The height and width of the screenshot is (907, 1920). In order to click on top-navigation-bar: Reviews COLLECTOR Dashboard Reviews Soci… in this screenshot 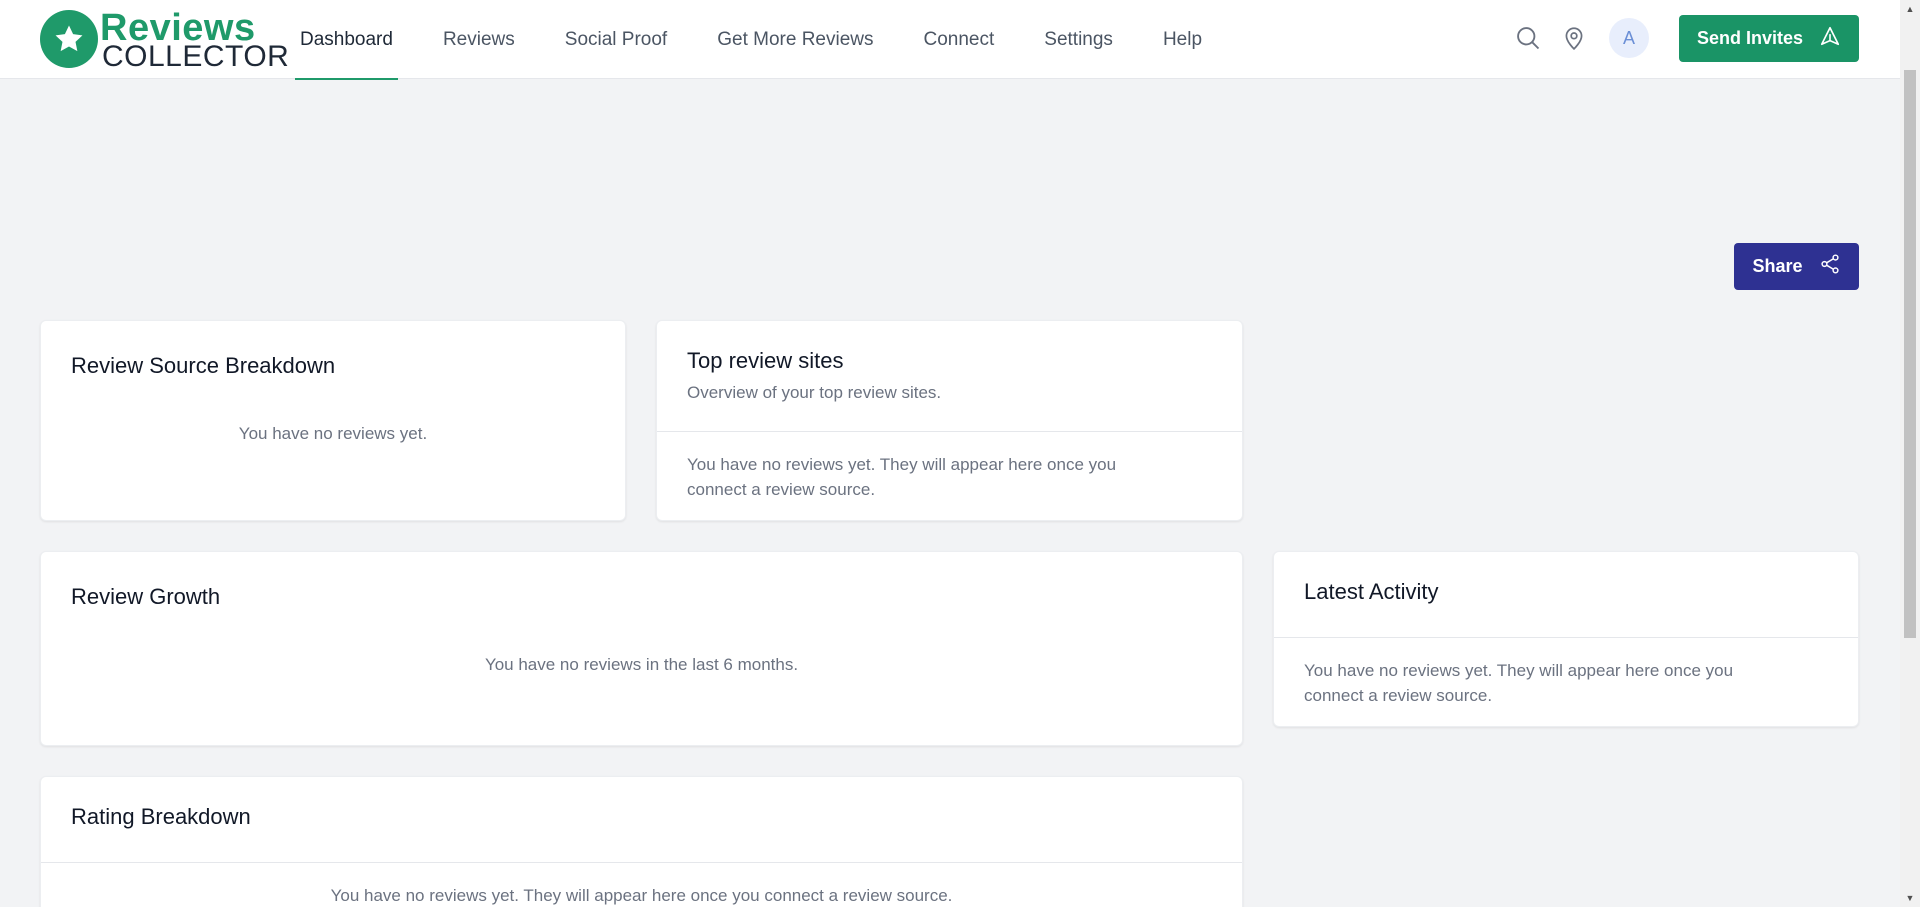, I will do `click(950, 40)`.